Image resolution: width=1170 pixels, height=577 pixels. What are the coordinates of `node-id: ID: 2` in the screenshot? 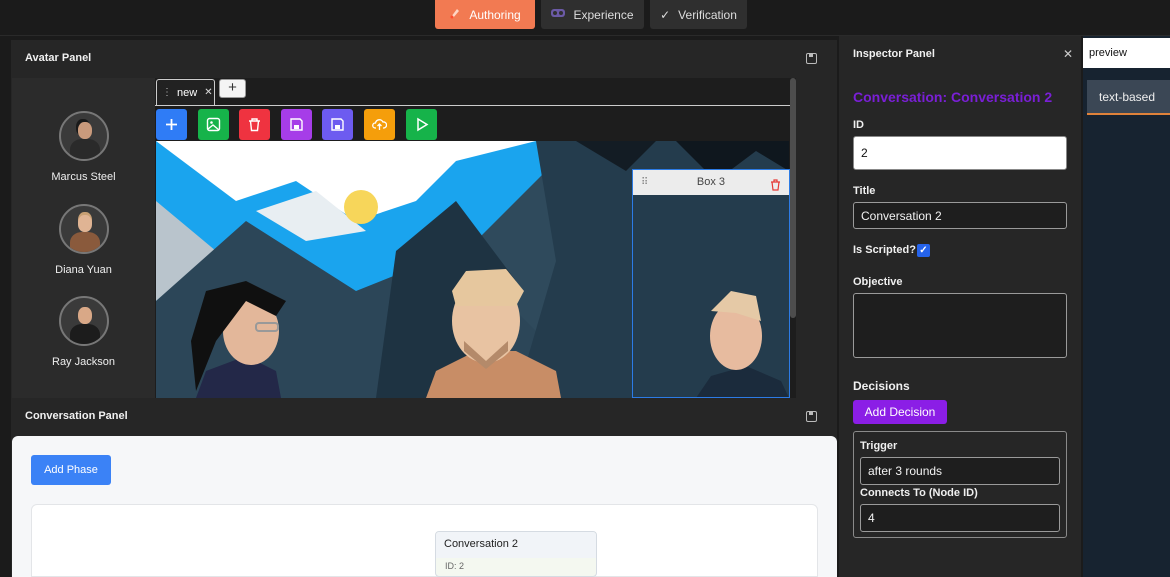 It's located at (455, 566).